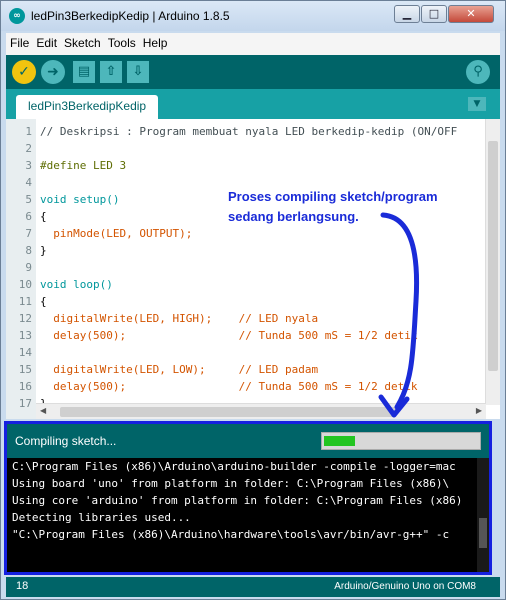 Image resolution: width=506 pixels, height=600 pixels. What do you see at coordinates (43, 410) in the screenshot?
I see `scroll-left-icon: ◀` at bounding box center [43, 410].